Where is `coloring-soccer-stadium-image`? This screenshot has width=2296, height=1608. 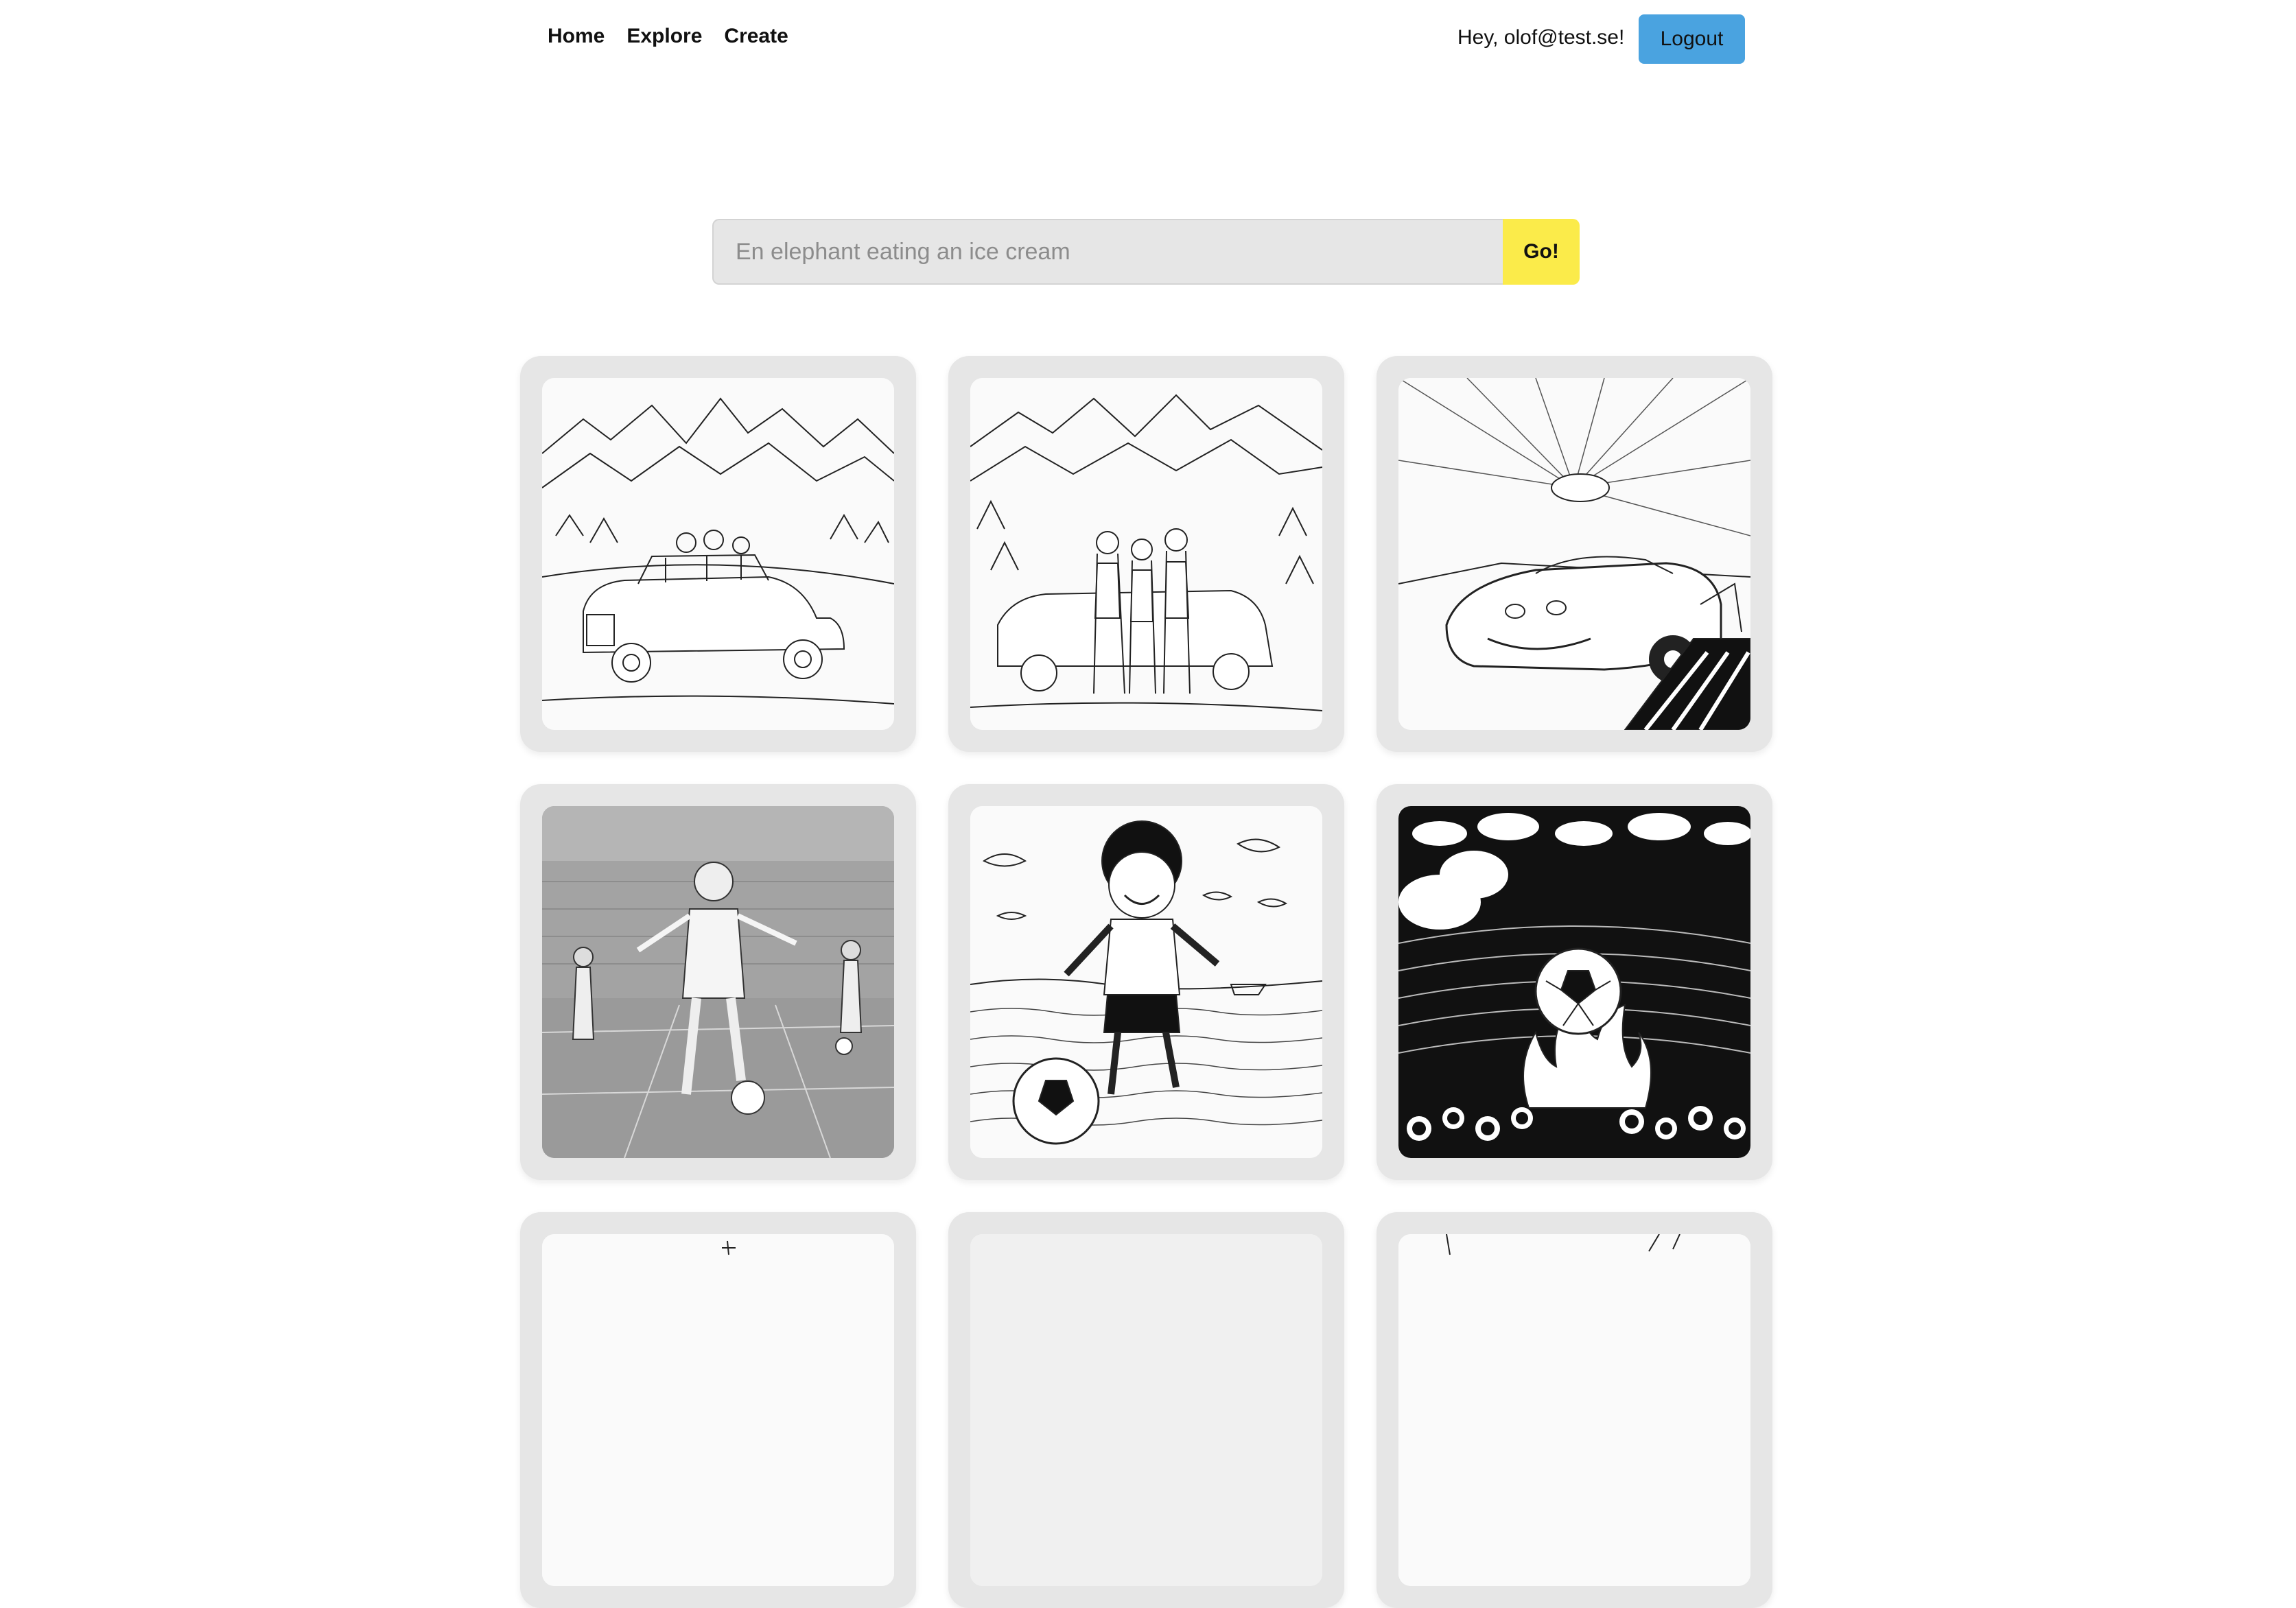 coloring-soccer-stadium-image is located at coordinates (718, 982).